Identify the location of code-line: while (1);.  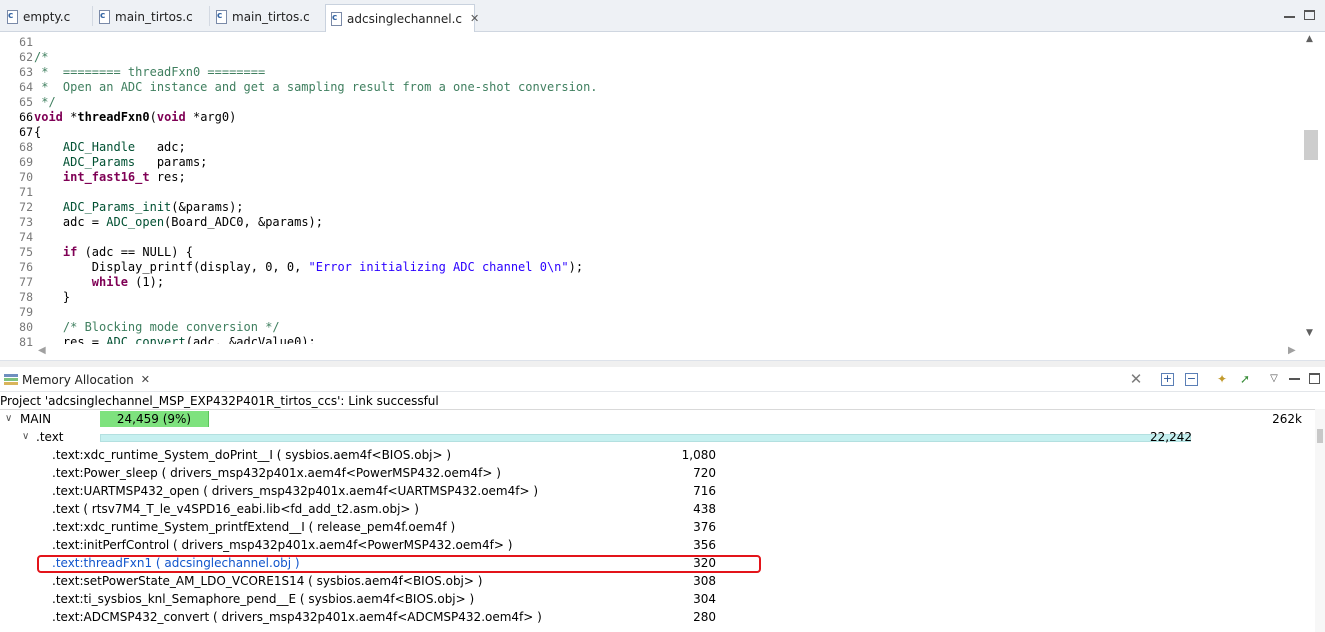
(99, 282).